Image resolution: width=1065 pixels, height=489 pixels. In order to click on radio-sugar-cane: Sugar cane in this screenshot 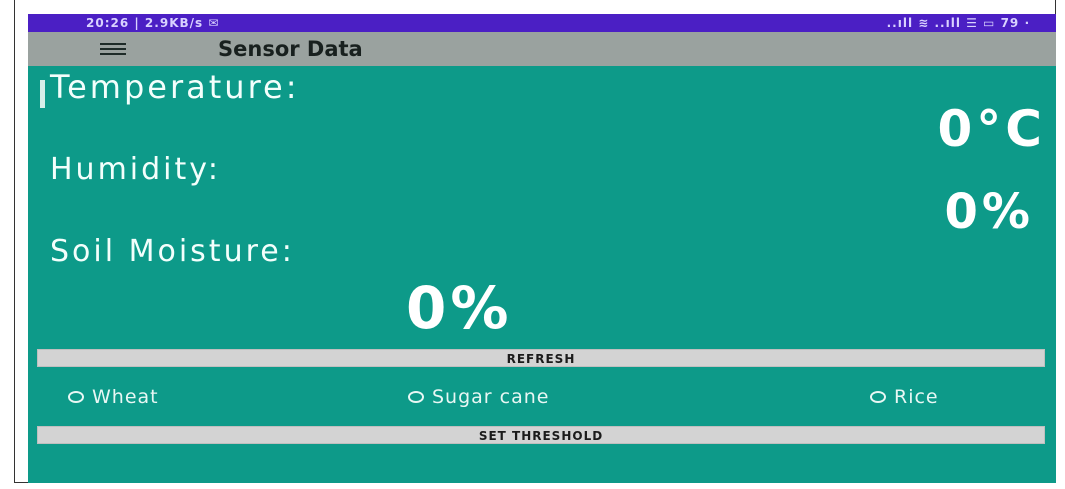, I will do `click(478, 397)`.